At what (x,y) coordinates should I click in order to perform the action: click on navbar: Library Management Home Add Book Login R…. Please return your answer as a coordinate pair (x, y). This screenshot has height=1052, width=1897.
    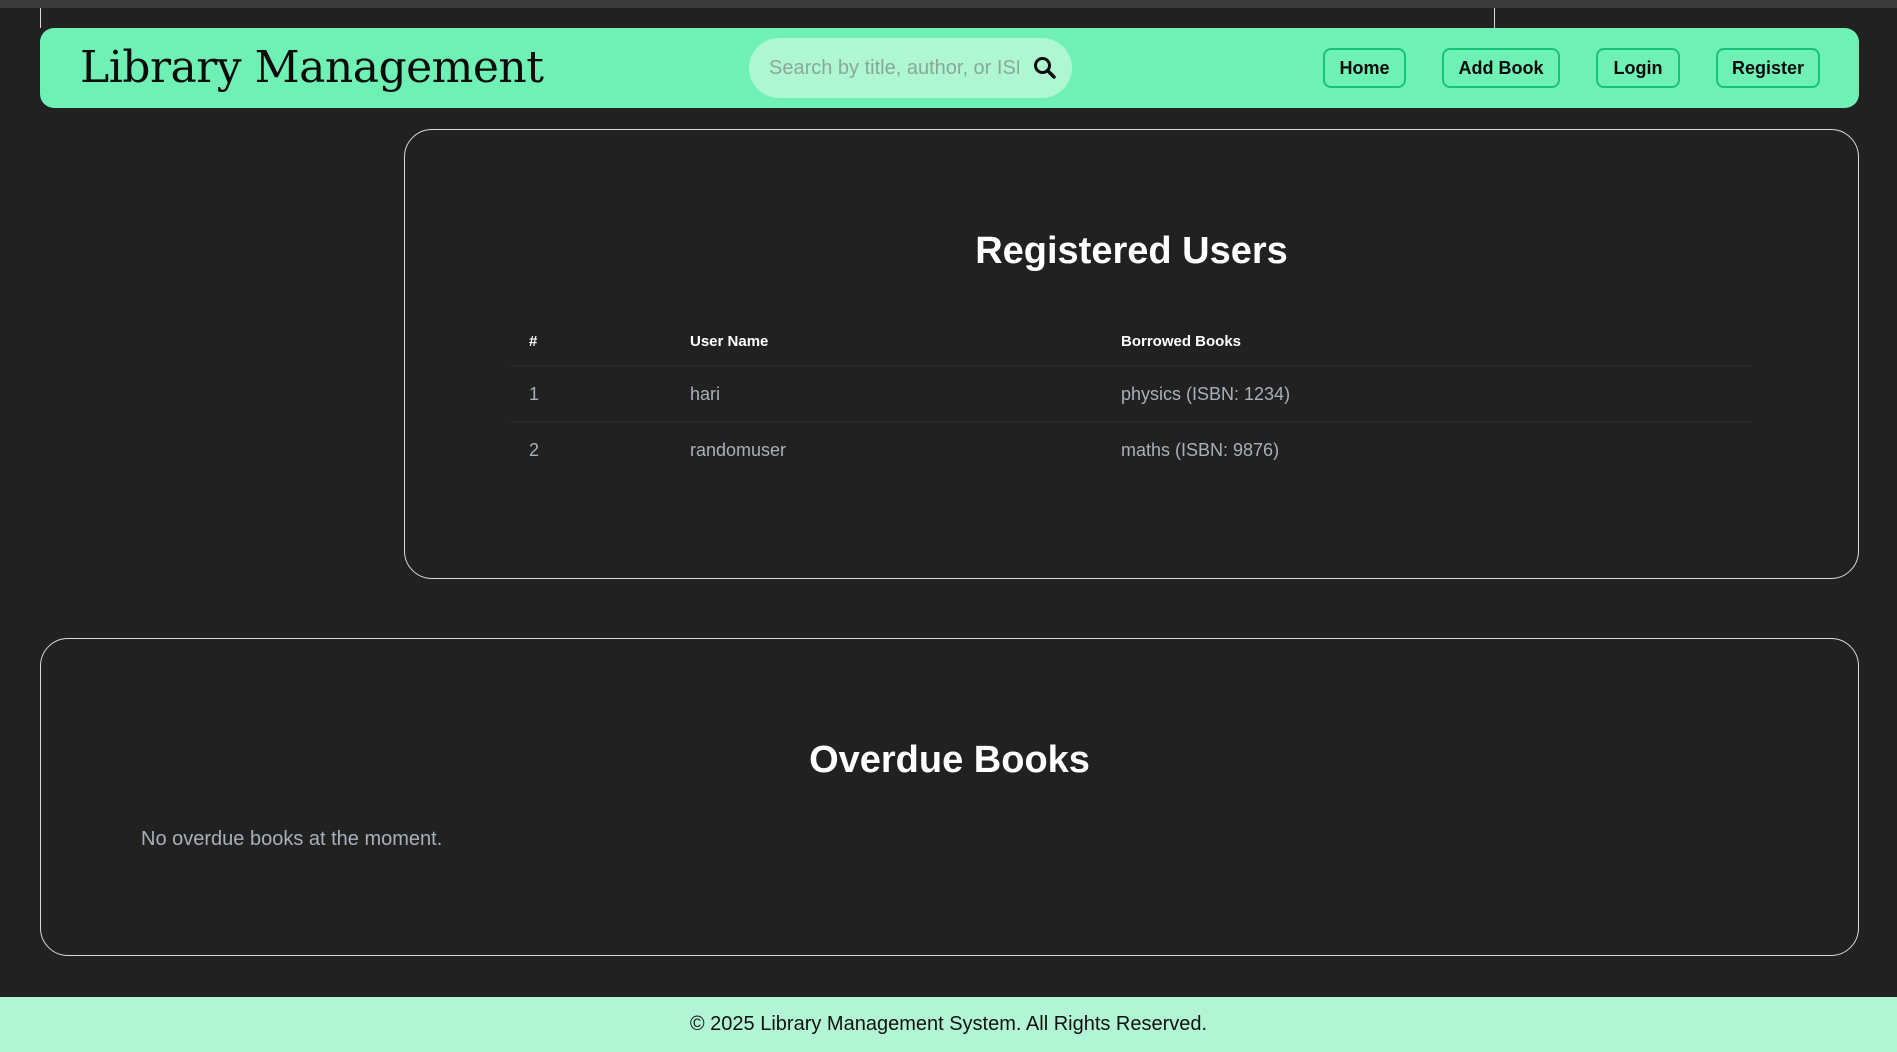
    Looking at the image, I should click on (949, 68).